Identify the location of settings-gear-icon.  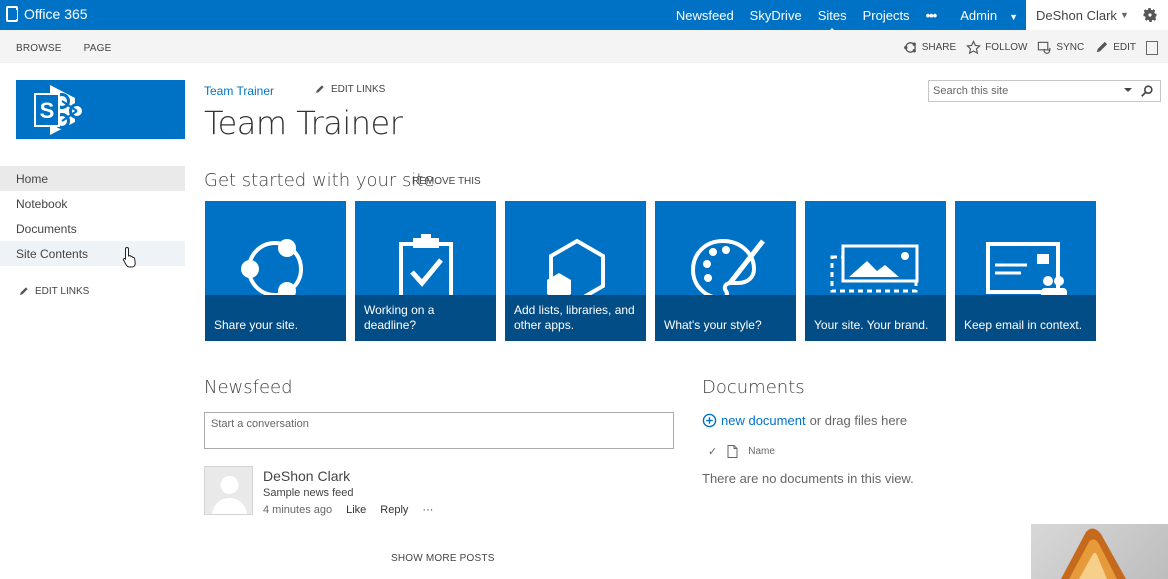
(1150, 15).